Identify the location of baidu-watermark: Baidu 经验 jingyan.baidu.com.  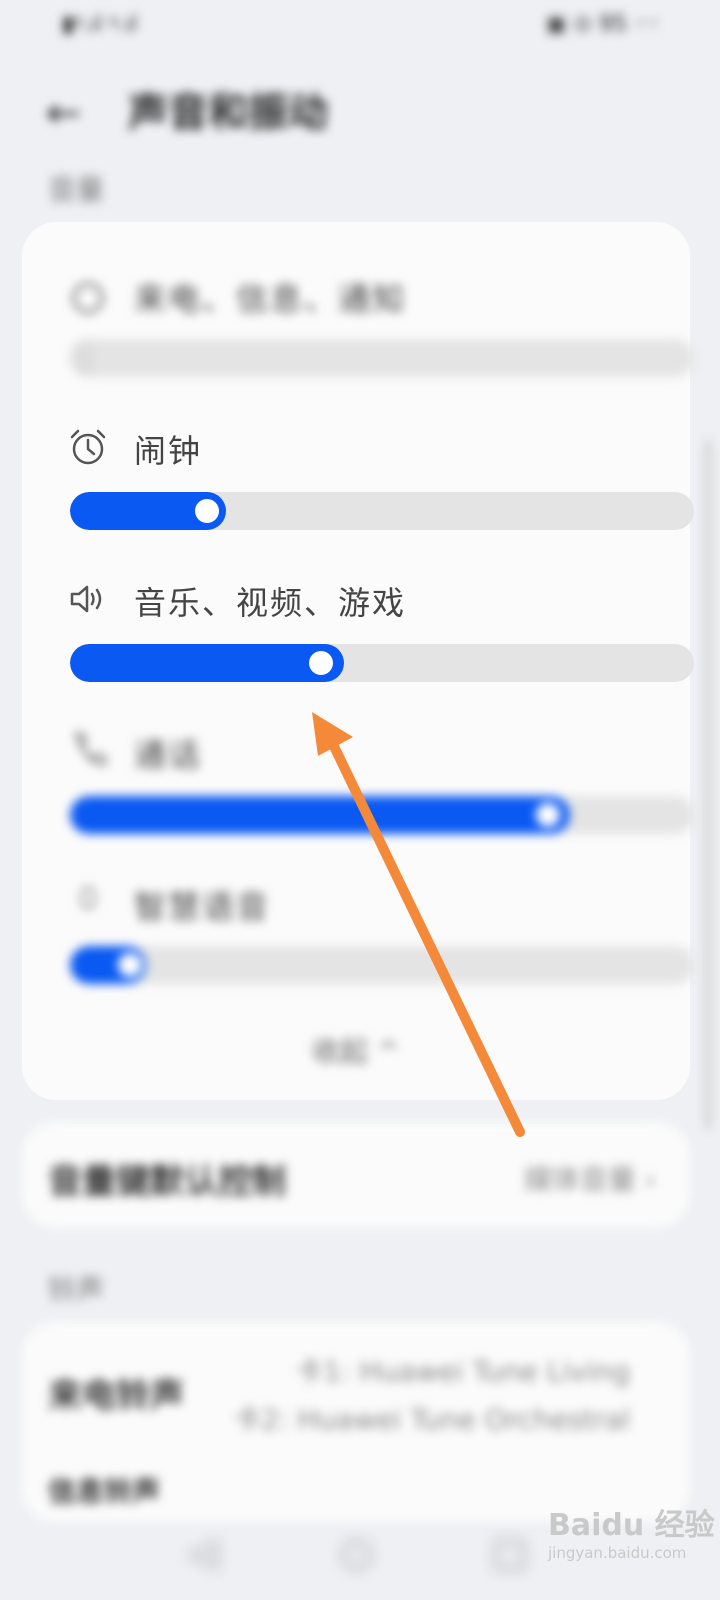
(631, 1531).